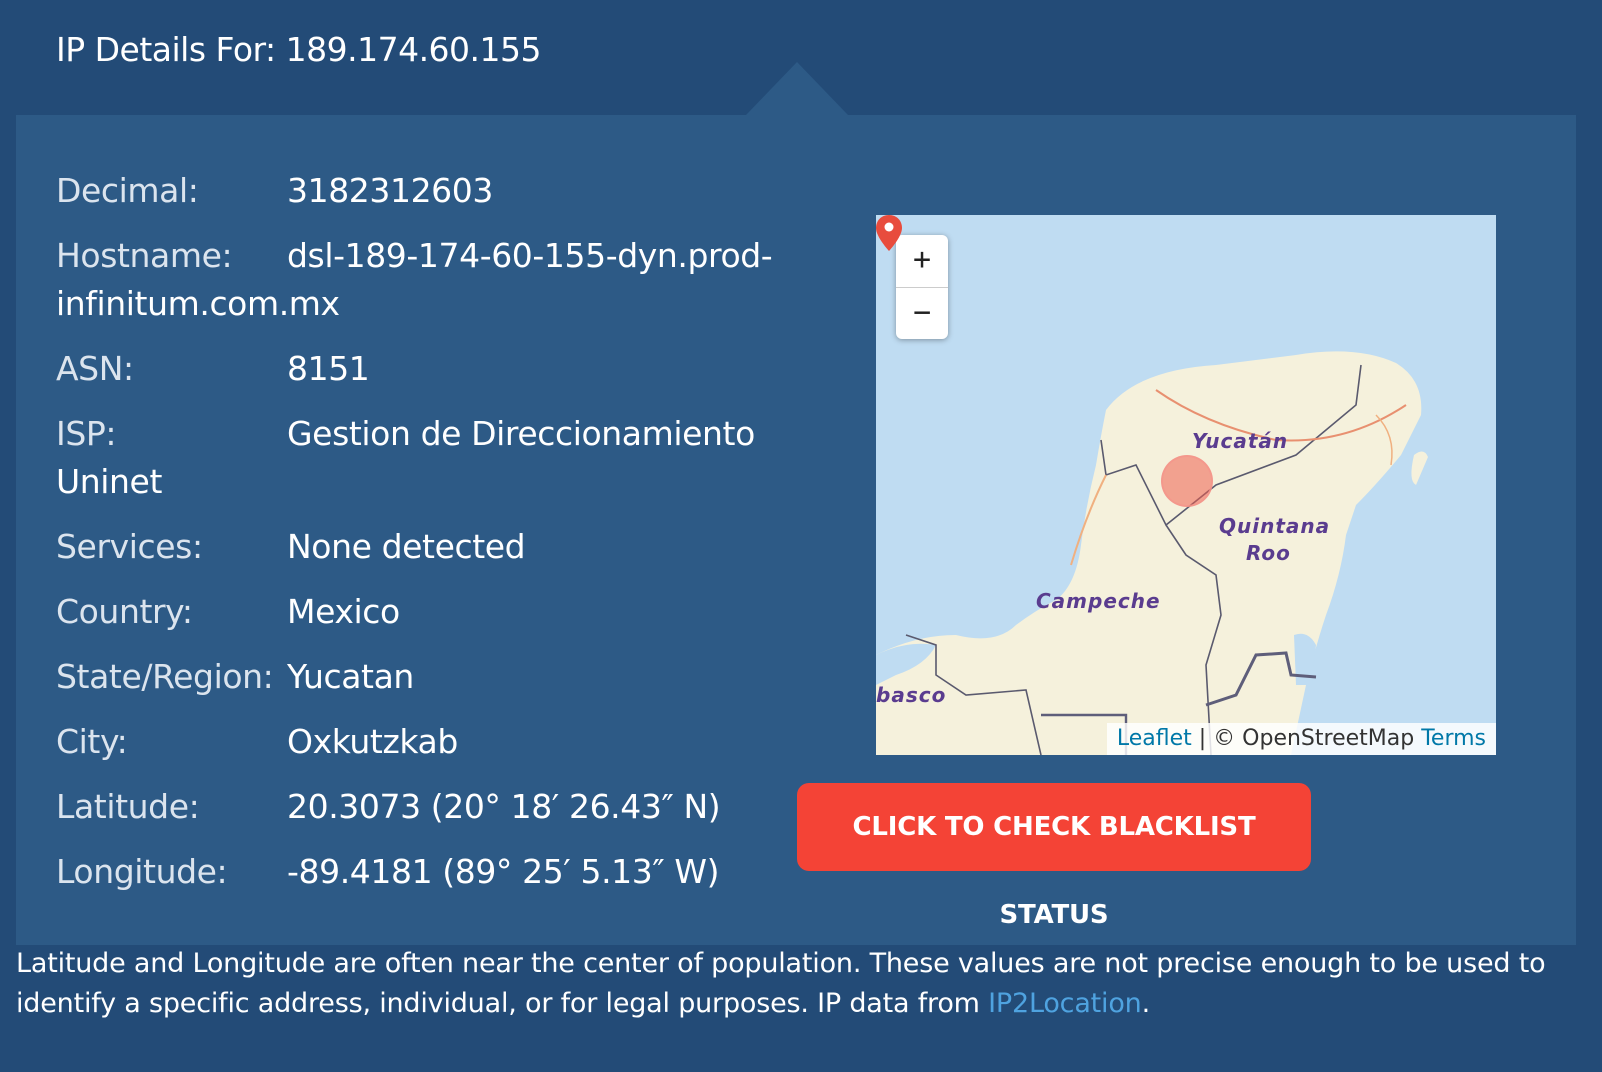 This screenshot has width=1602, height=1072. I want to click on detail-label: ASN:, so click(95, 368).